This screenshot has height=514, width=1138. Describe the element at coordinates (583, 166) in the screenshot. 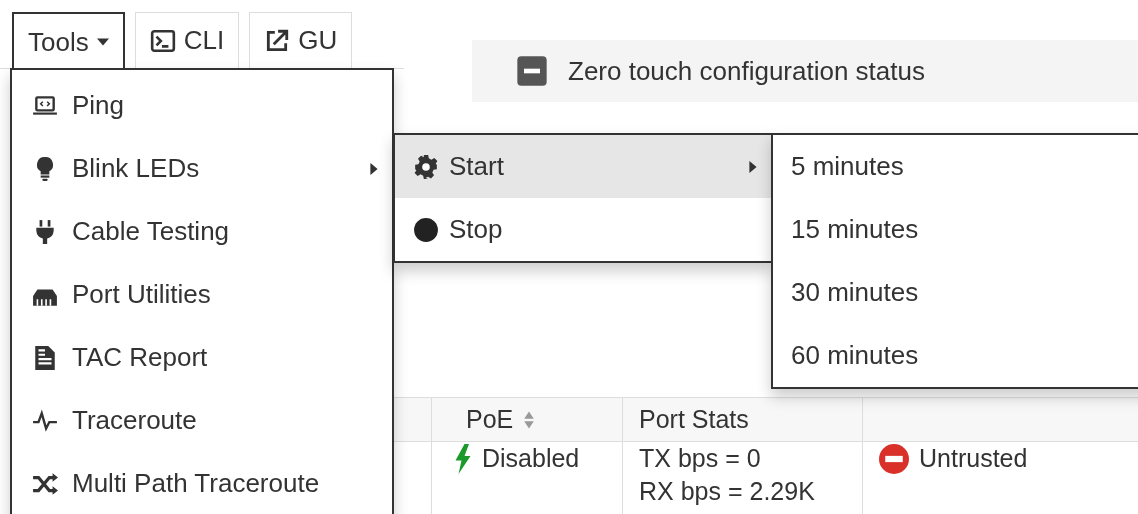

I see `menu-item: Start` at that location.